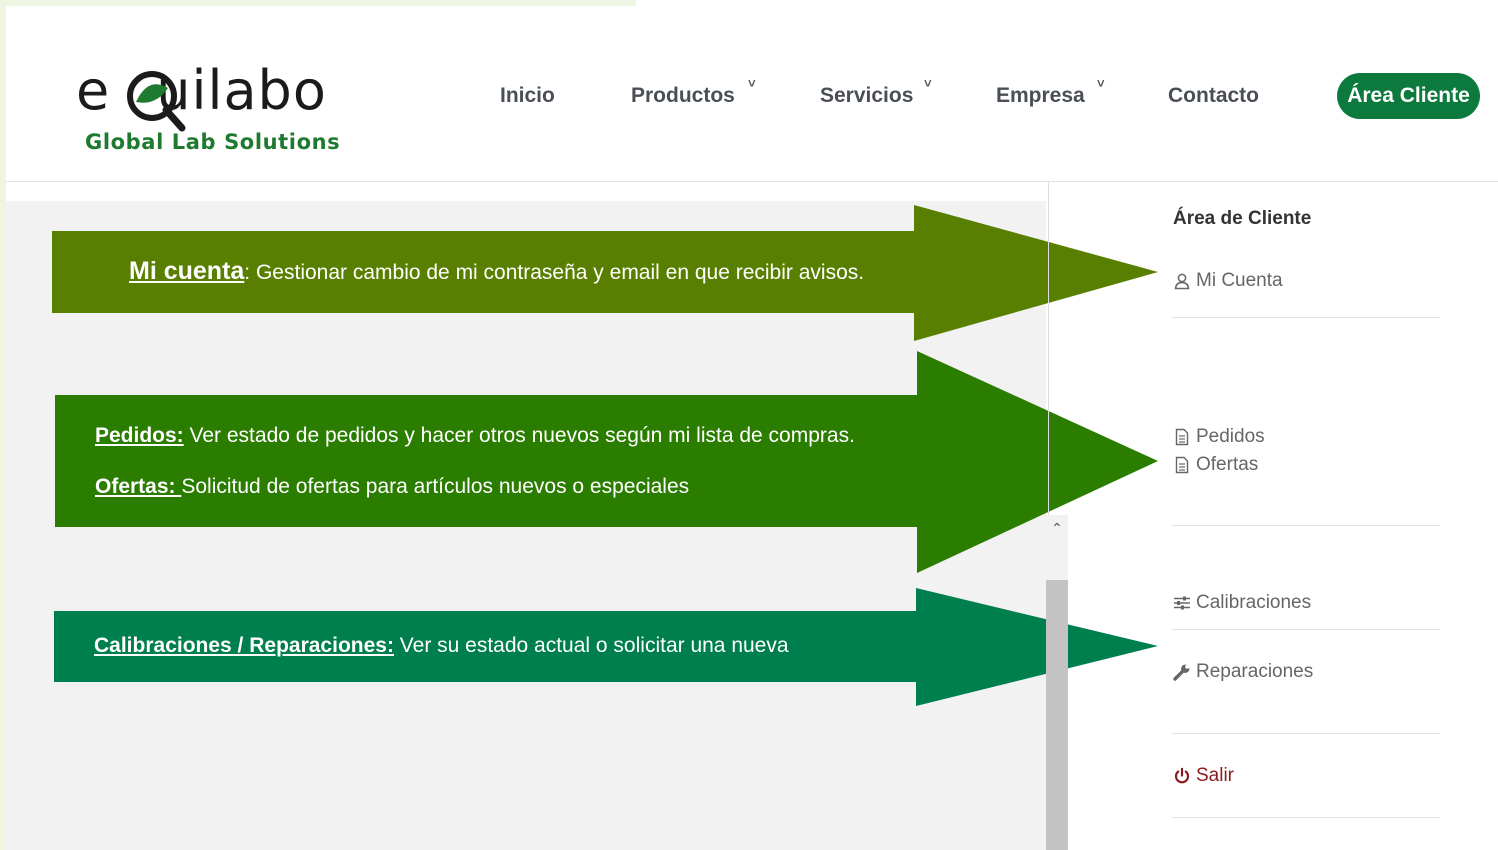 The image size is (1498, 850). I want to click on sidebar-item-salir: Salir, so click(1203, 776).